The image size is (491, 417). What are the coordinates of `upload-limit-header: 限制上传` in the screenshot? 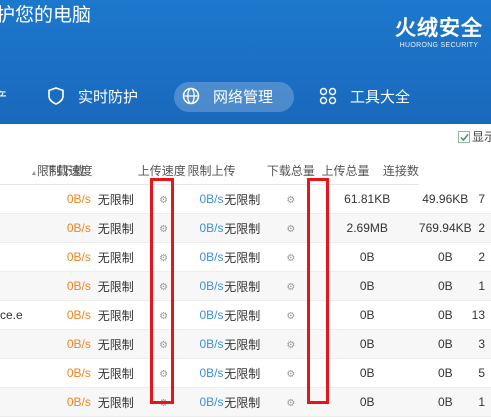 It's located at (227, 170).